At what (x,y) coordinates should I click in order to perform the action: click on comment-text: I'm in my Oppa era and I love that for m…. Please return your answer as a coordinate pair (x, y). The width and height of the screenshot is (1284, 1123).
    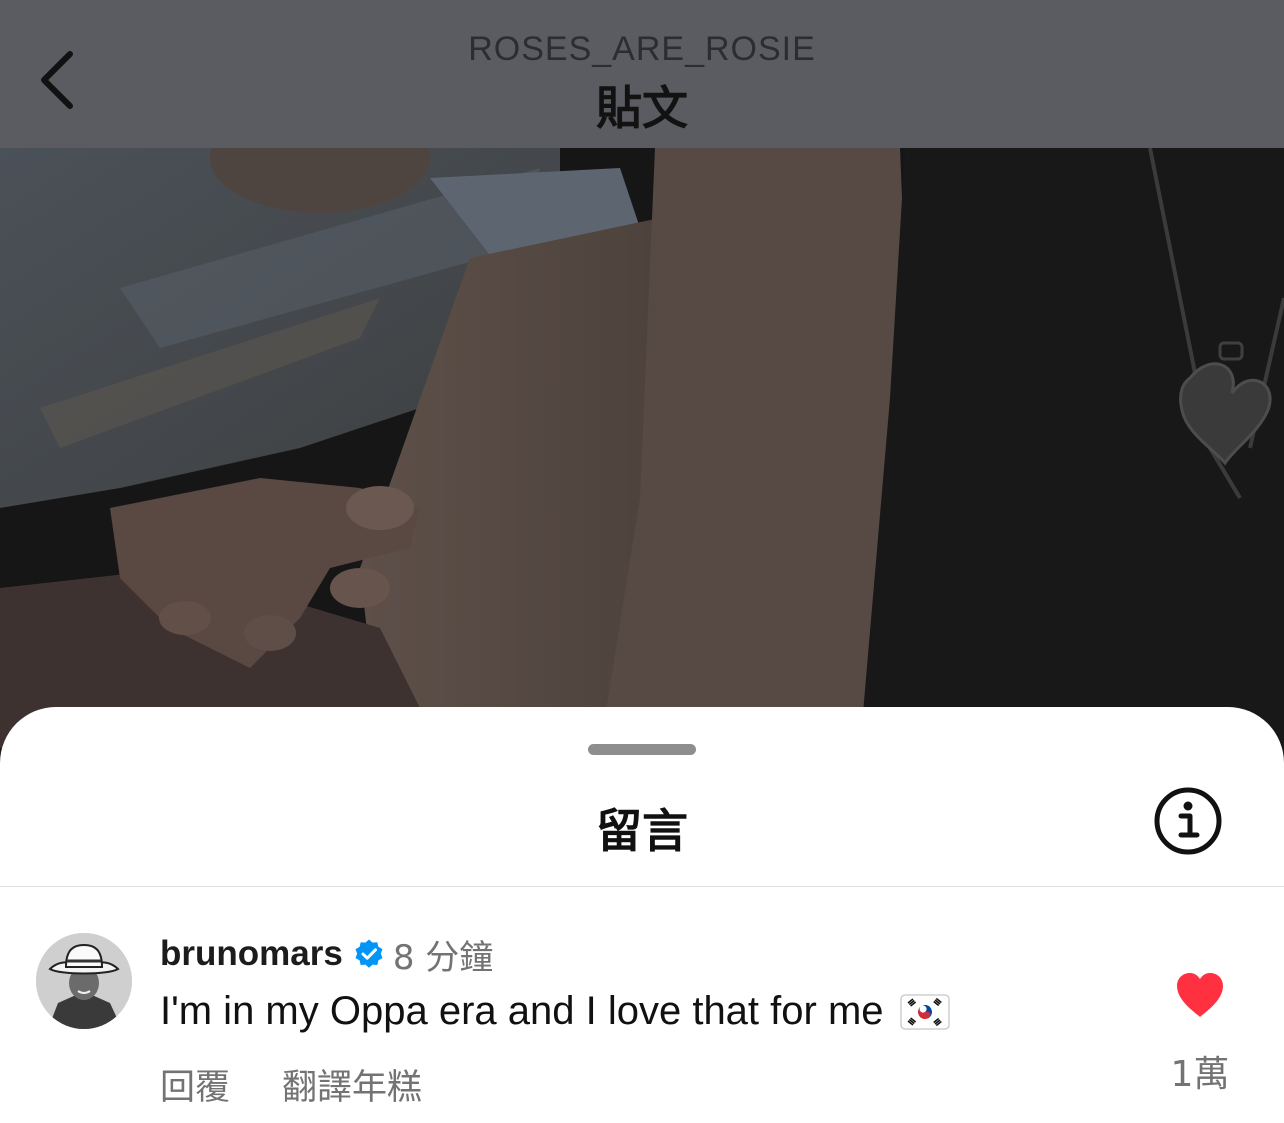
    Looking at the image, I should click on (522, 1011).